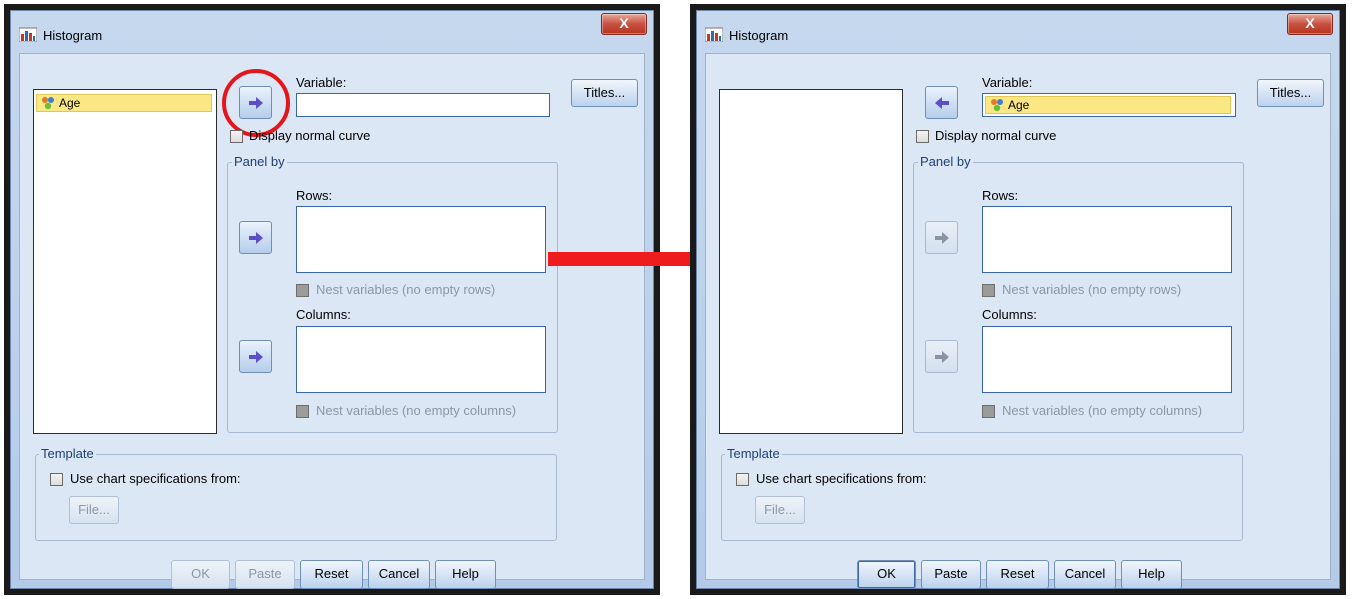  I want to click on list-item-label: Age, so click(70, 103).